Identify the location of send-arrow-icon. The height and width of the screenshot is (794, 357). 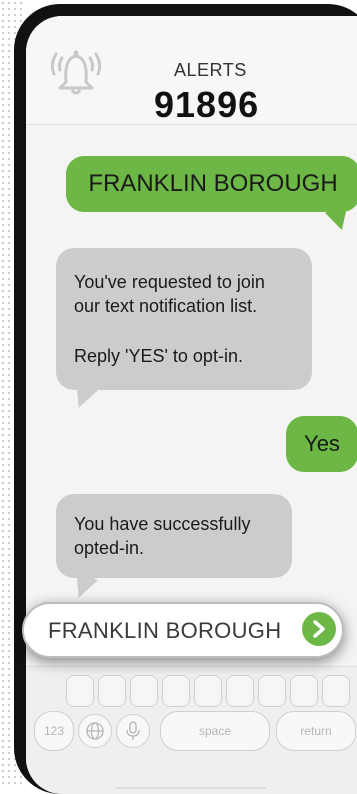
(319, 629).